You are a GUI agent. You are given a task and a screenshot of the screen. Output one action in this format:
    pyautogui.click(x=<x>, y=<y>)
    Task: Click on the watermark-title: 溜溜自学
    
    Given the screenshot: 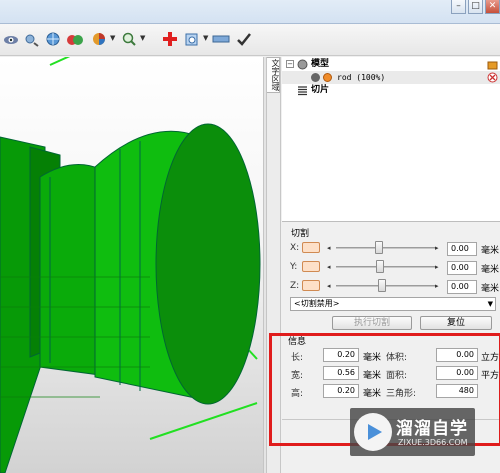 What is the action you would take?
    pyautogui.click(x=432, y=429)
    